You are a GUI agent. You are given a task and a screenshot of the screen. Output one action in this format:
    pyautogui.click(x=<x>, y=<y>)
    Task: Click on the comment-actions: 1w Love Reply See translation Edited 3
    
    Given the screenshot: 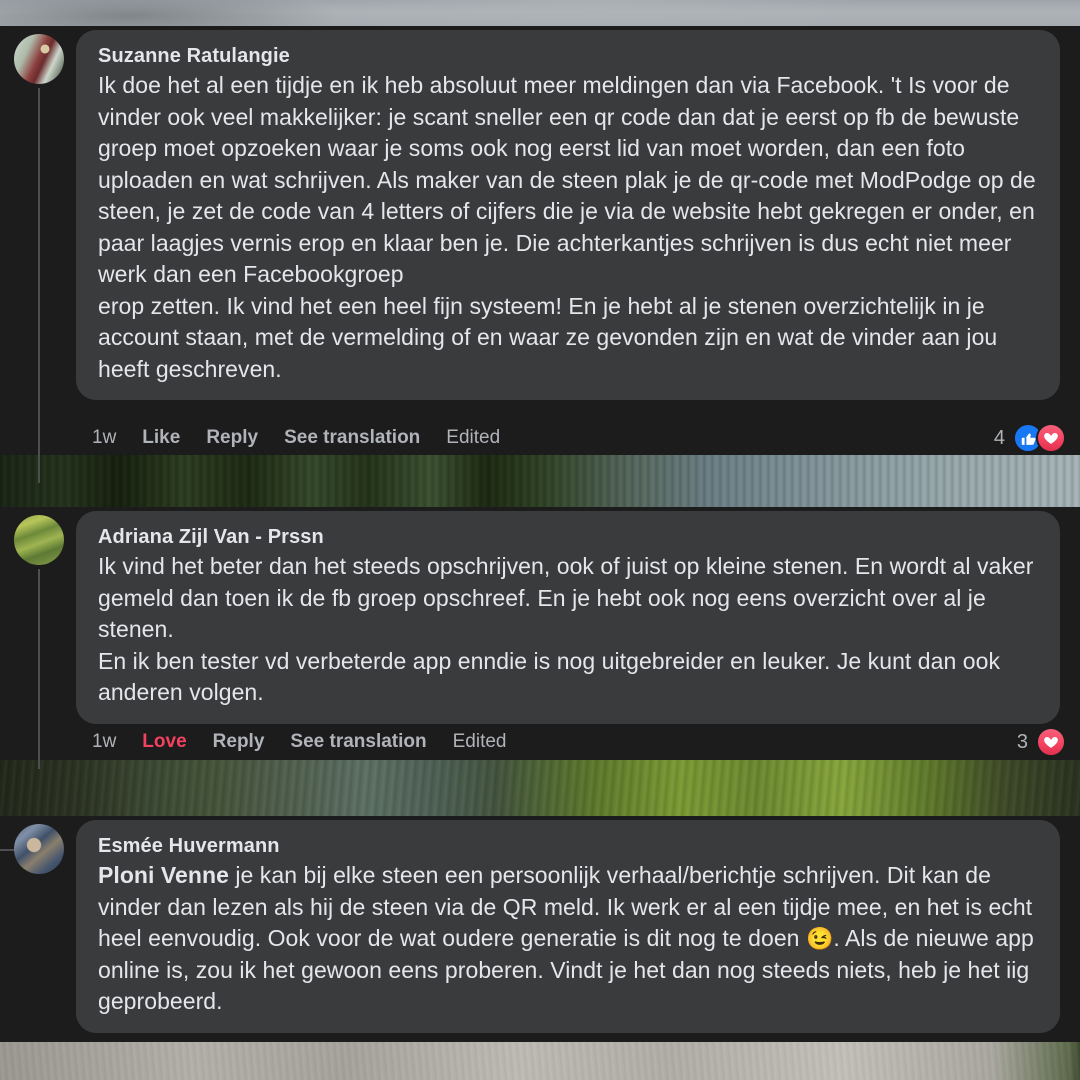 What is the action you would take?
    pyautogui.click(x=579, y=742)
    